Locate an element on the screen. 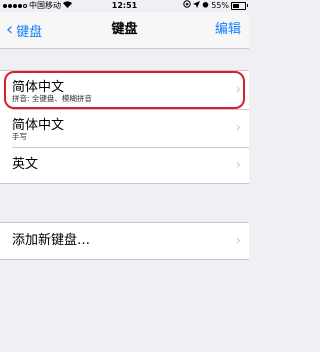 Image resolution: width=320 pixels, height=352 pixels. add-keyboard-group: 添加新键盘… › is located at coordinates (124, 241).